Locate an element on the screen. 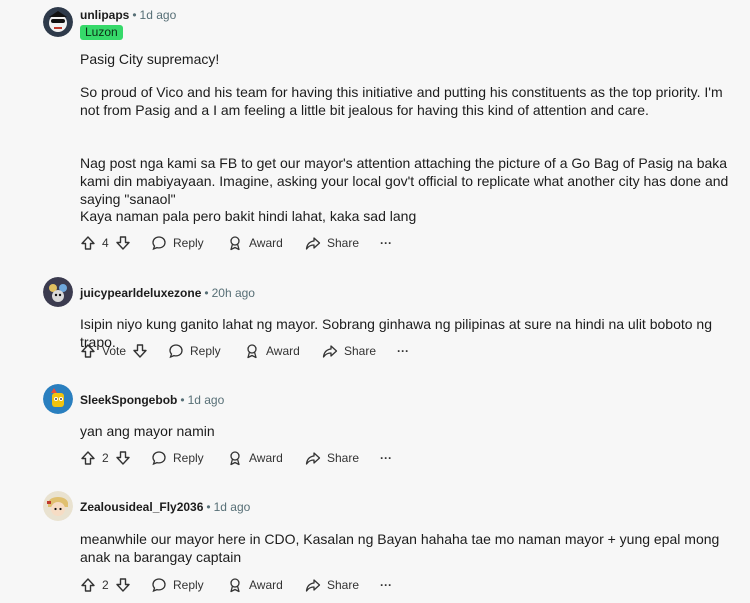 The height and width of the screenshot is (603, 750). comment-text: Pasig City supremacy! is located at coordinates (150, 59).